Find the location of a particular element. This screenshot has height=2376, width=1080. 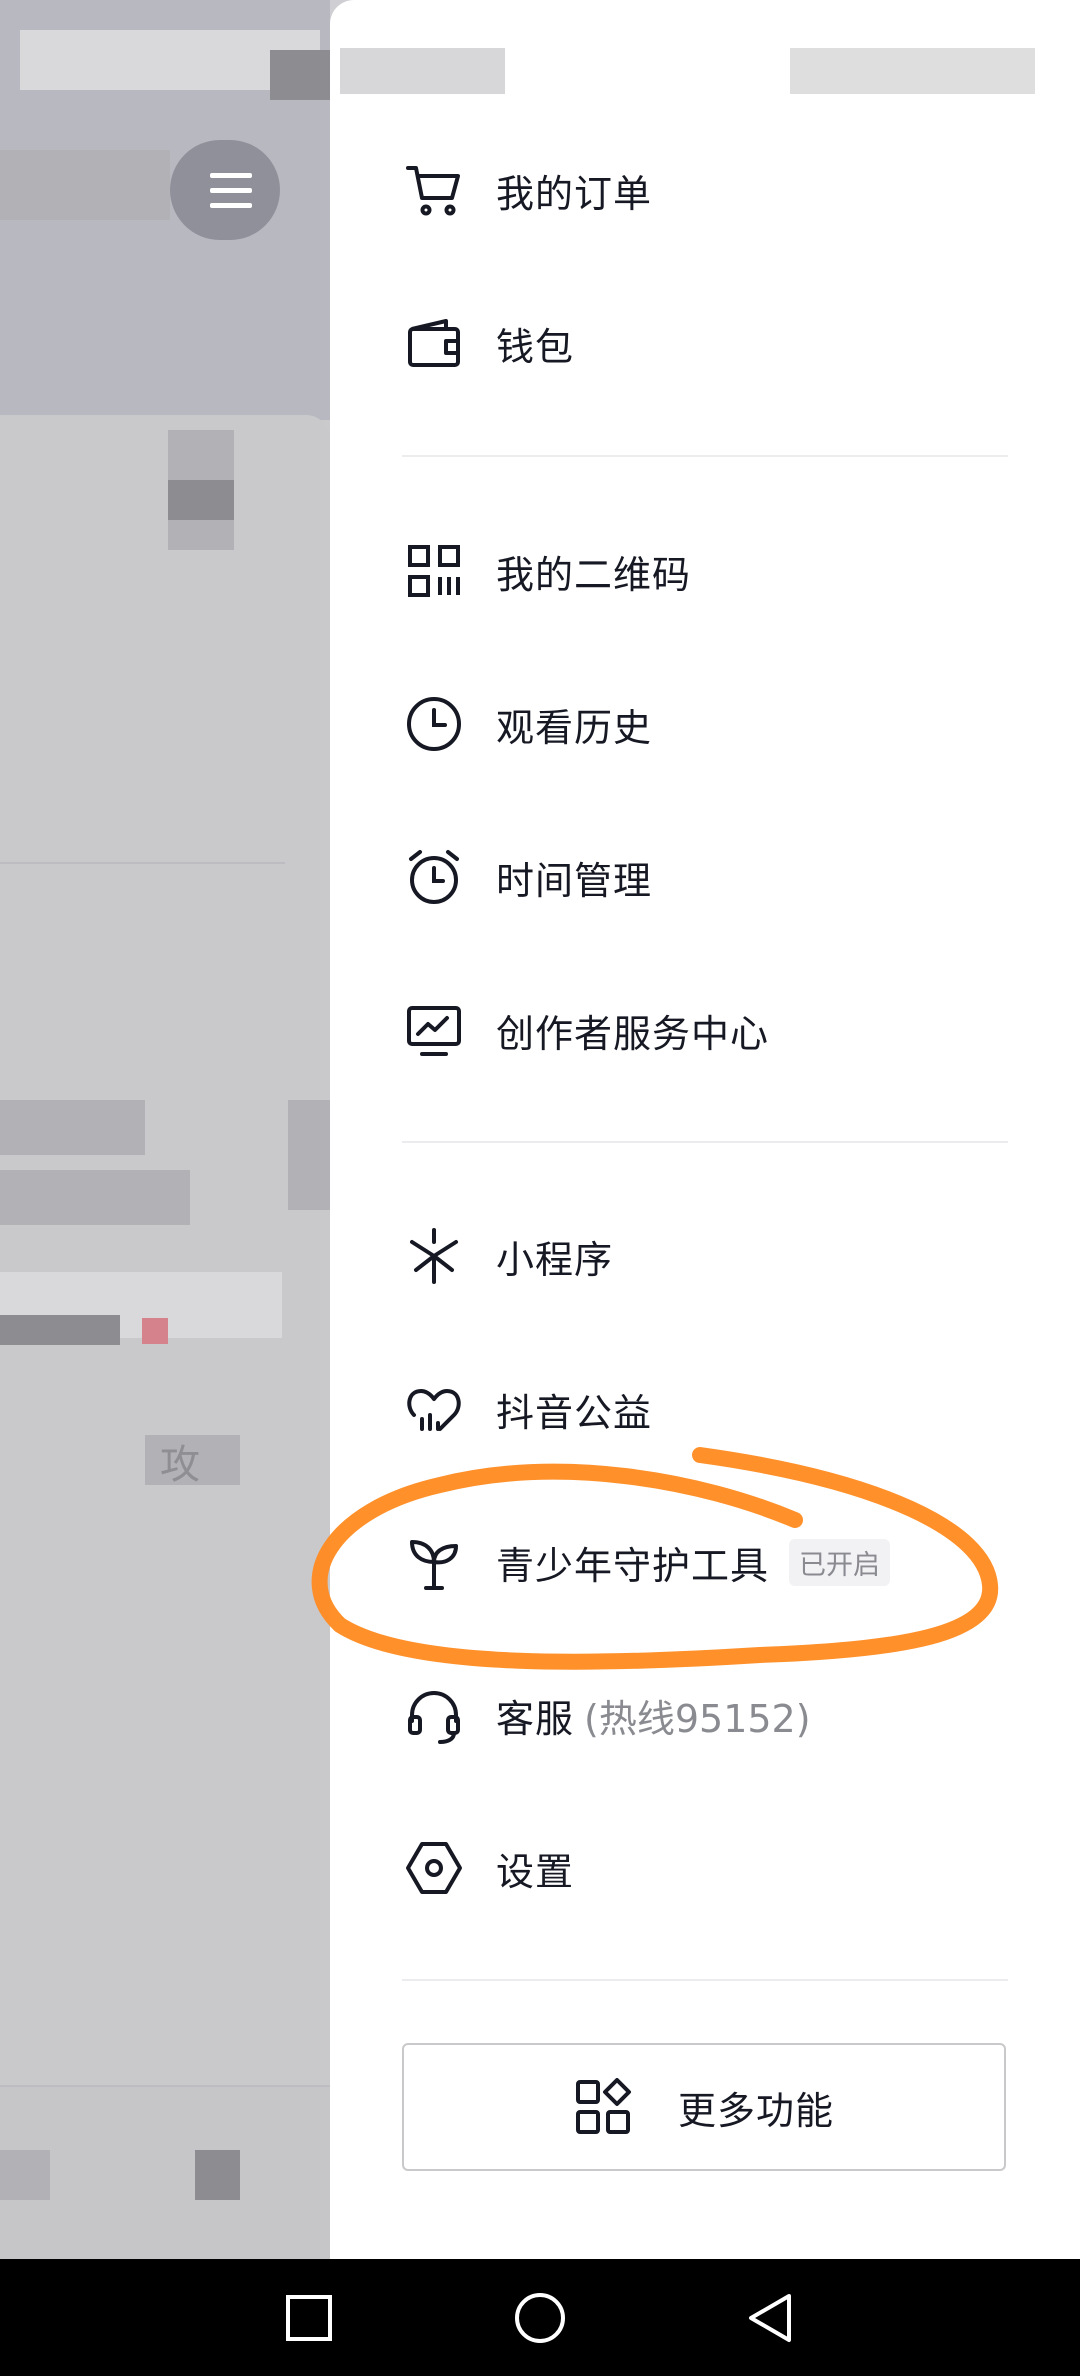

settings-hexagon-icon is located at coordinates (434, 1868).